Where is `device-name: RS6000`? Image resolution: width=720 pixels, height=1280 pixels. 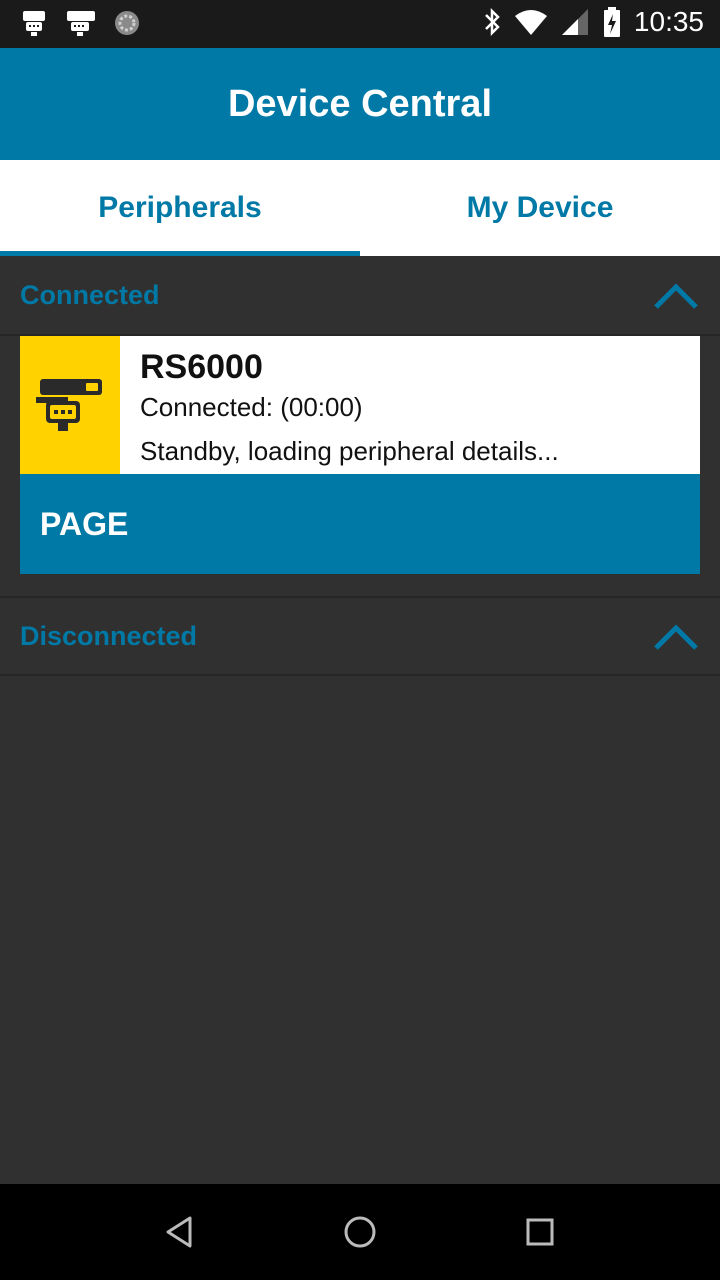
device-name: RS6000 is located at coordinates (201, 367).